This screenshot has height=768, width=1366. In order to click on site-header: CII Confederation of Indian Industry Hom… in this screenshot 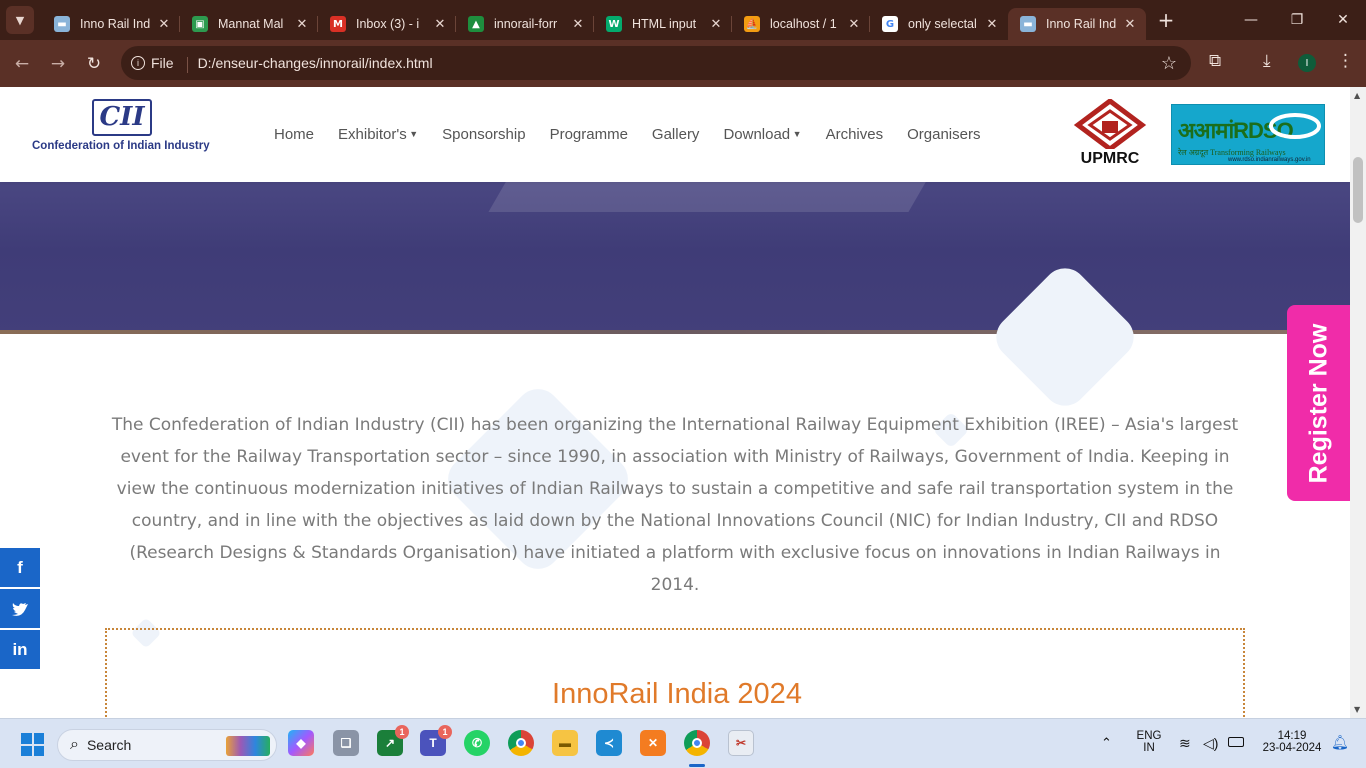, I will do `click(675, 134)`.